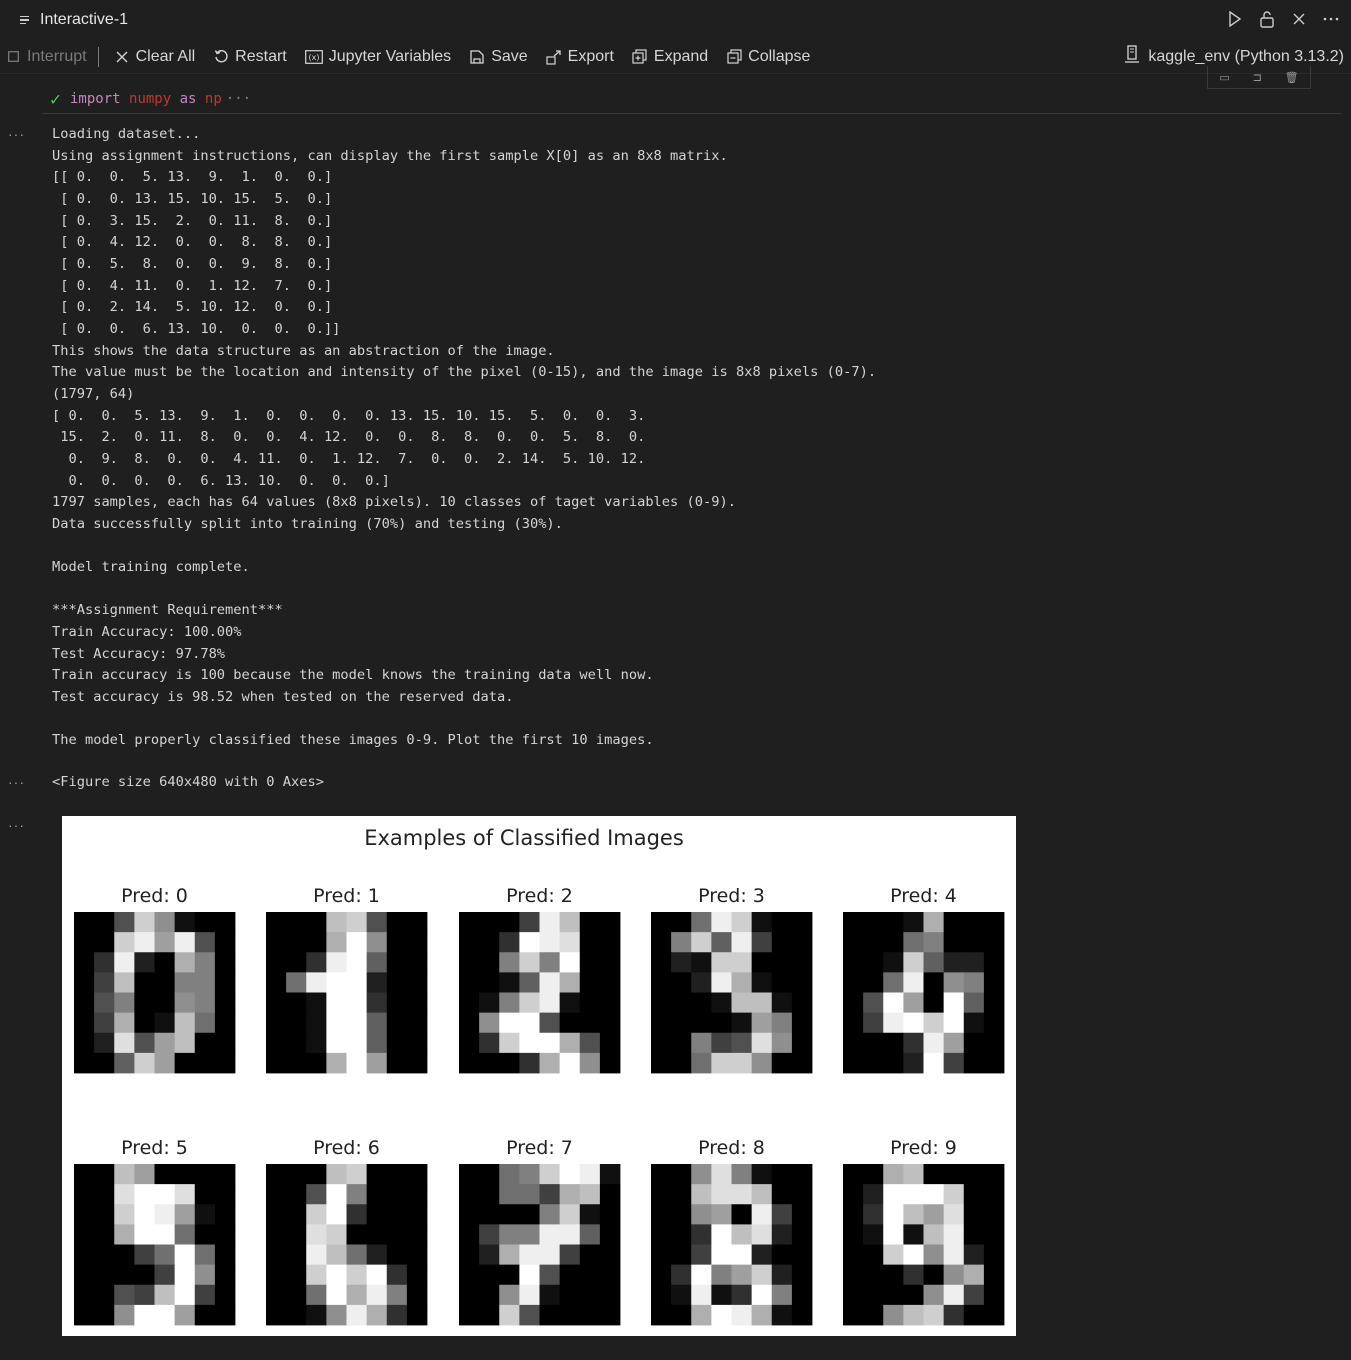 This screenshot has width=1351, height=1360. What do you see at coordinates (691, 99) in the screenshot?
I see `code-cell-header: ✓ import numpy as np ···` at bounding box center [691, 99].